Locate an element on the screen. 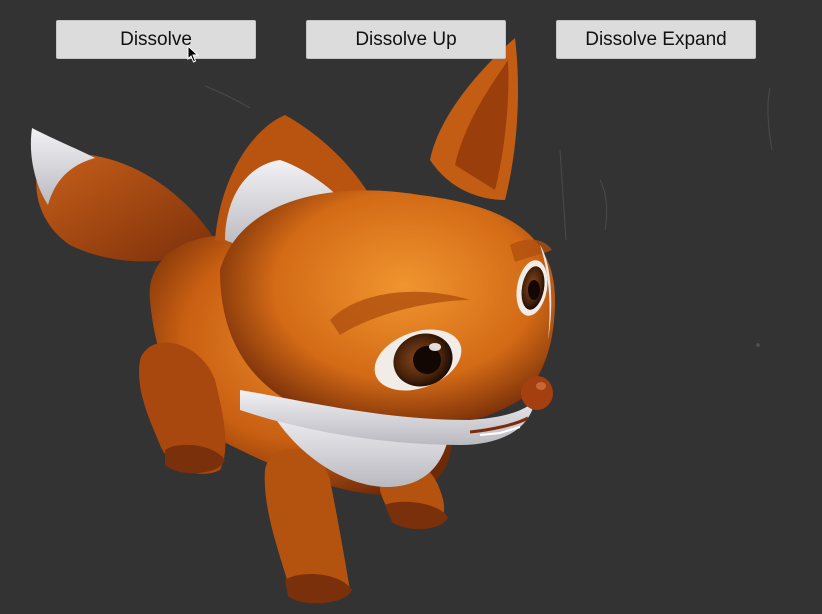  dissolve-button: Dissolve is located at coordinates (156, 39).